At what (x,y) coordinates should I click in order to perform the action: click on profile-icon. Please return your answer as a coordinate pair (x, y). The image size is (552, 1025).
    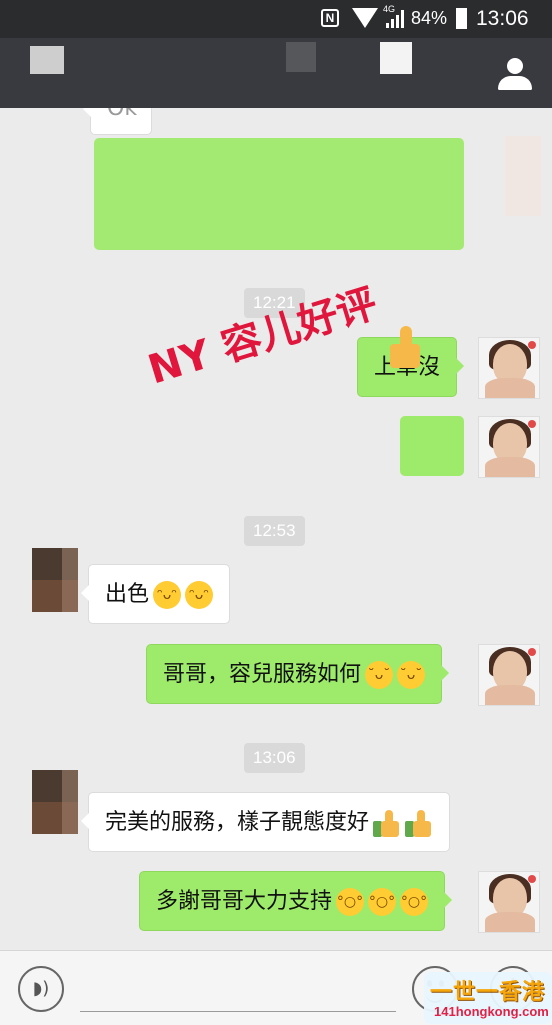
    Looking at the image, I should click on (515, 74).